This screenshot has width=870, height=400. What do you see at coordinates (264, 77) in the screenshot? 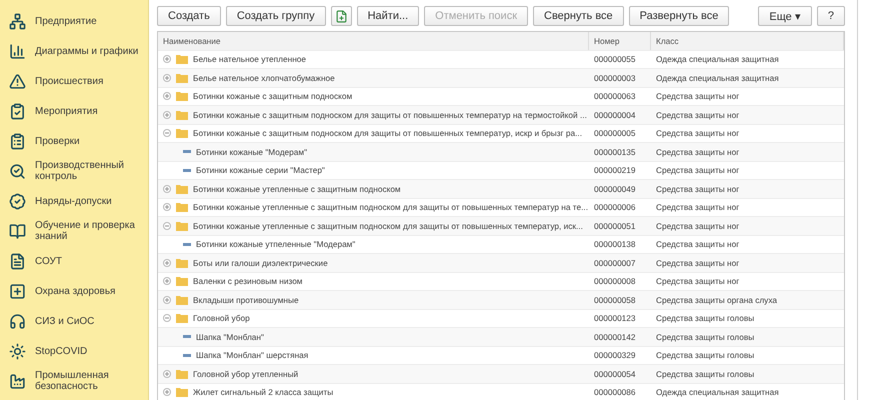
I see `name-cell: Белье нательное хлопчатобумажное` at bounding box center [264, 77].